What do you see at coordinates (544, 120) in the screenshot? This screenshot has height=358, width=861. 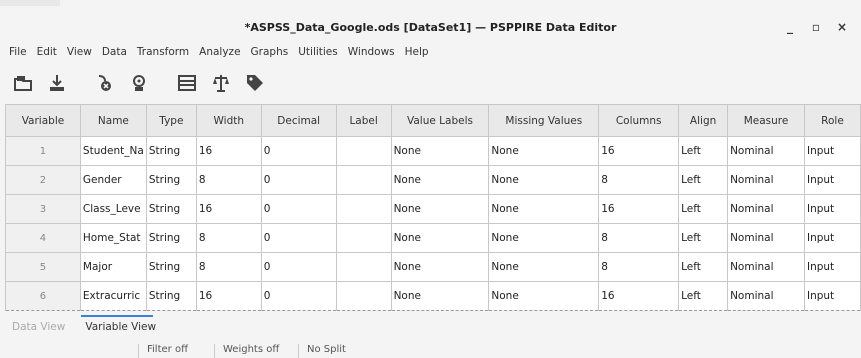 I see `col-header-missing-values: Missing Values` at bounding box center [544, 120].